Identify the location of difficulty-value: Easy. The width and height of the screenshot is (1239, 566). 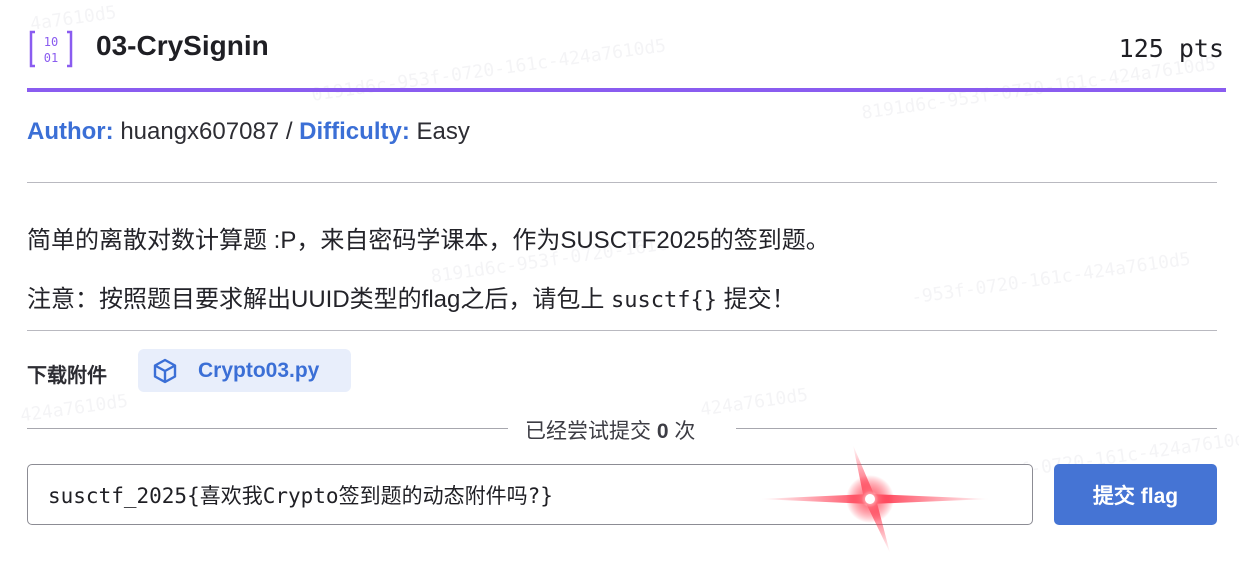
(443, 131).